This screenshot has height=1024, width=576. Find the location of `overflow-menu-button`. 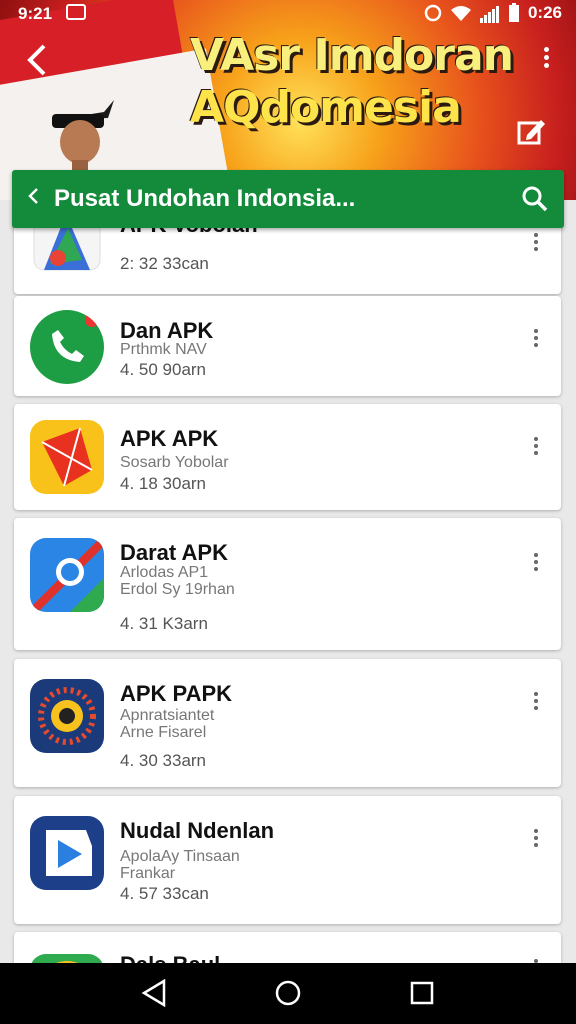

overflow-menu-button is located at coordinates (546, 62).